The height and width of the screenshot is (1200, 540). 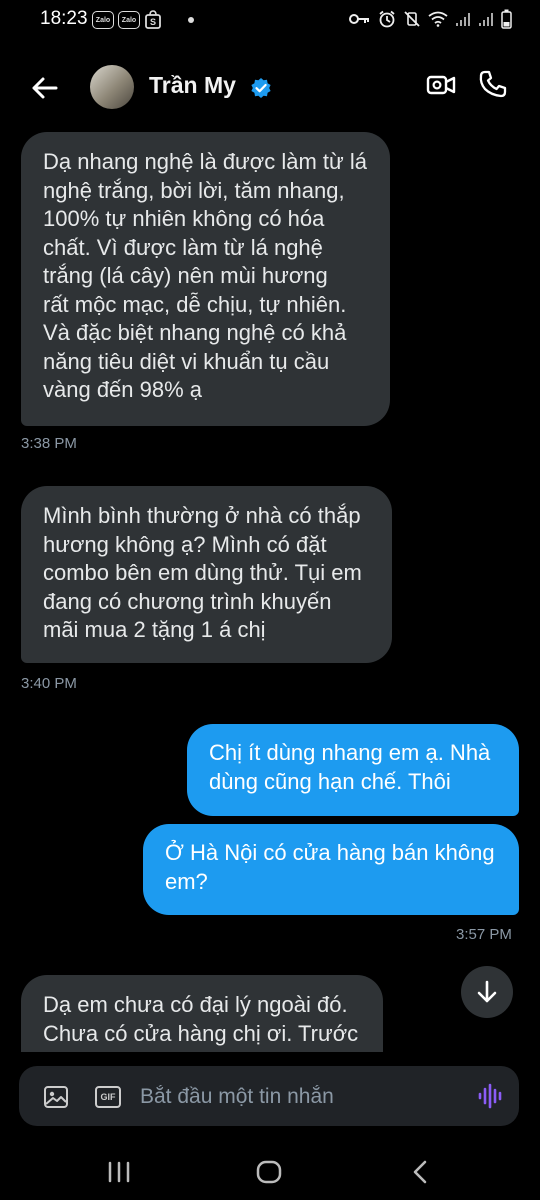 What do you see at coordinates (44, 88) in the screenshot?
I see `back-button` at bounding box center [44, 88].